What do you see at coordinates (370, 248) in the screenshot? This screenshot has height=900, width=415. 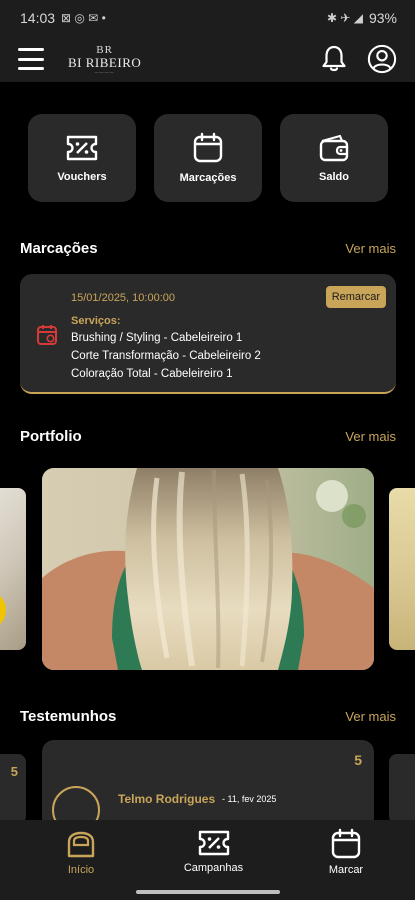 I see `bookings-see-more-link: Ver mais` at bounding box center [370, 248].